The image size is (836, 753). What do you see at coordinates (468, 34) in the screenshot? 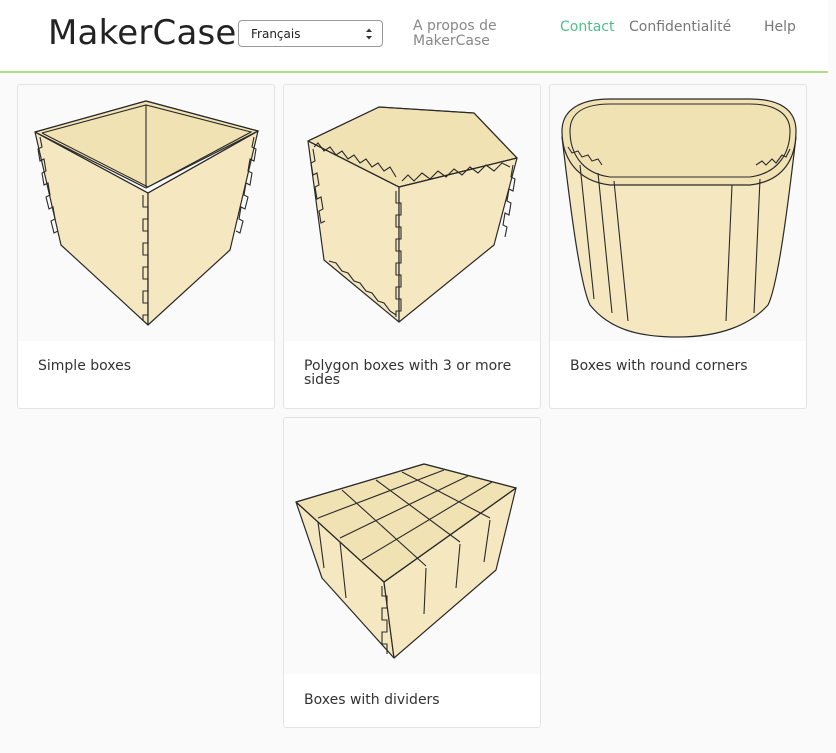
I see `nav-link-about: A propos de MakerCase` at bounding box center [468, 34].